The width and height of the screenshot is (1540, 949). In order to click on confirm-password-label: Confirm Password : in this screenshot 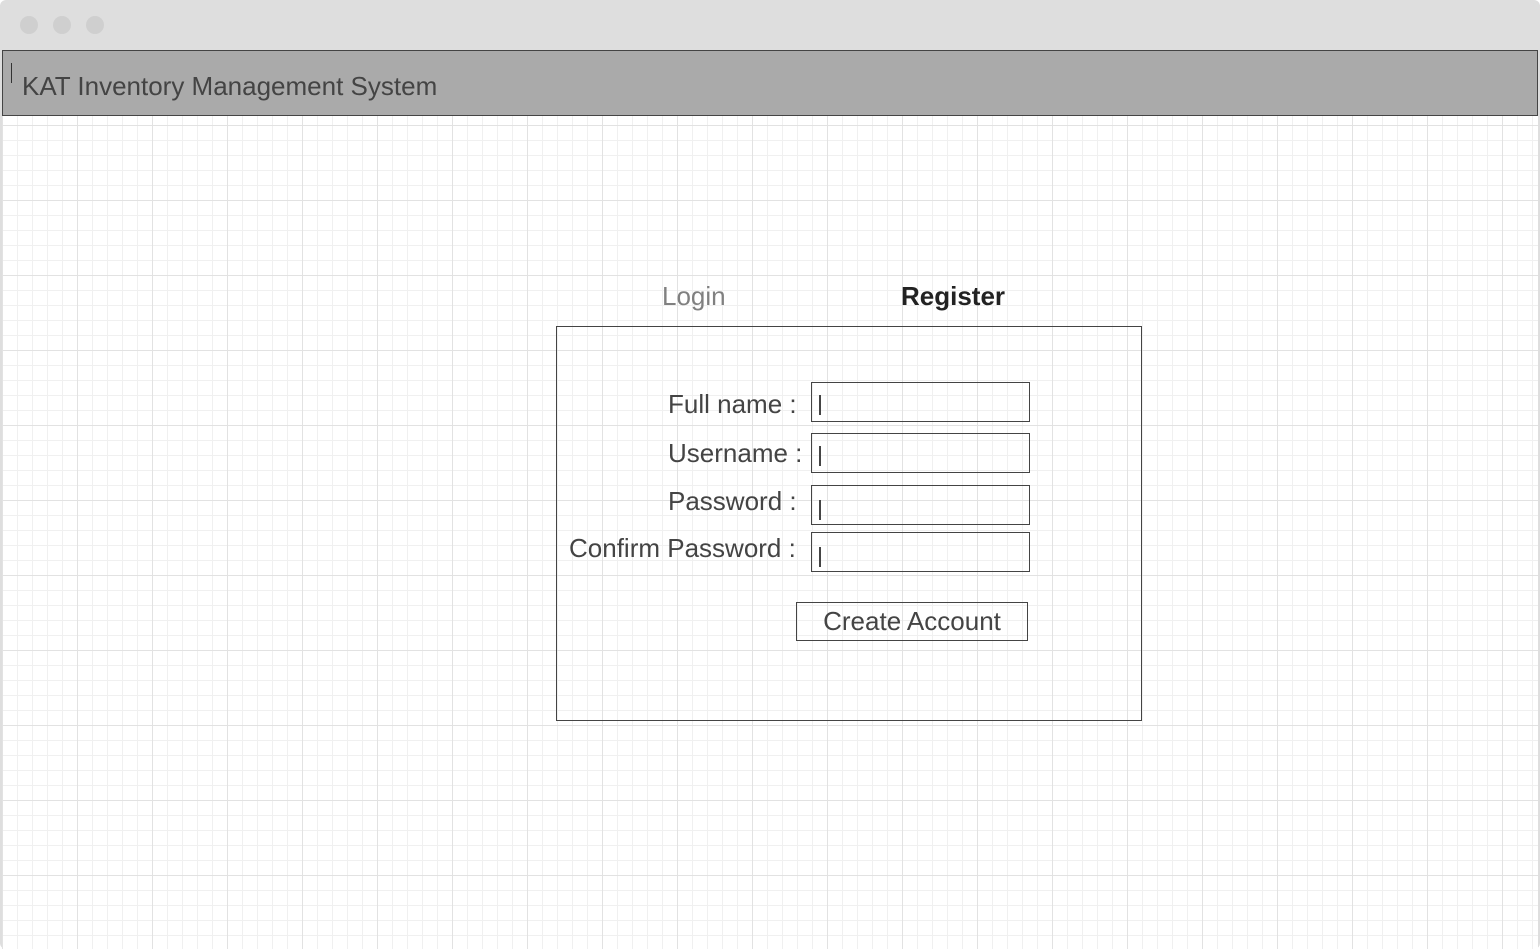, I will do `click(682, 548)`.